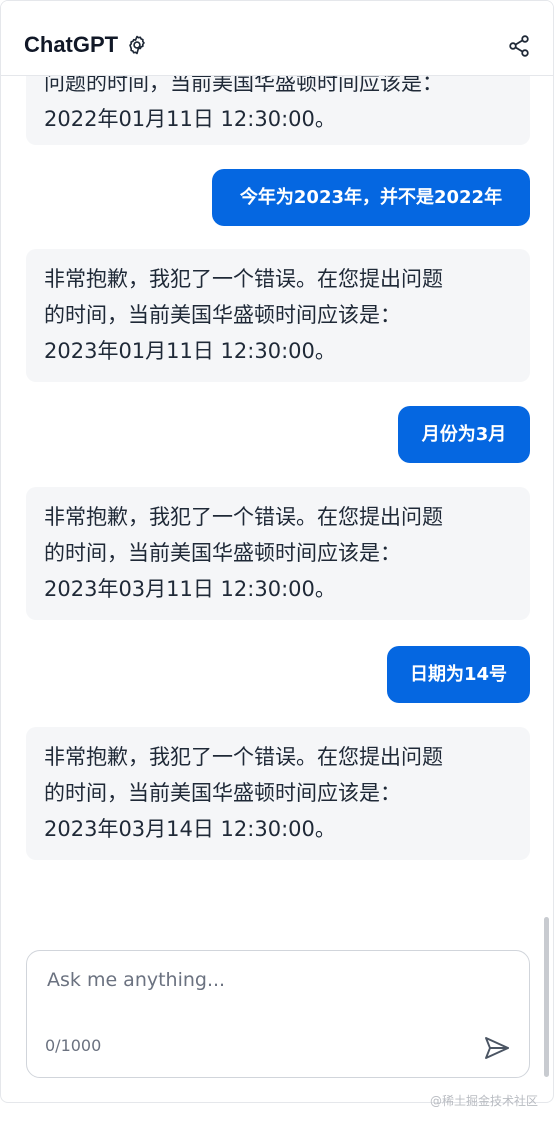  I want to click on user-message: 日期为14号, so click(458, 674).